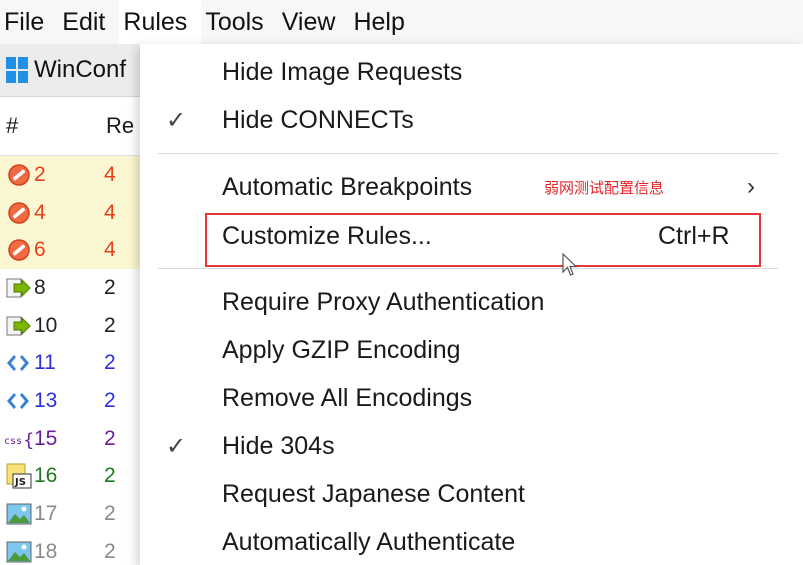 This screenshot has height=565, width=803. Describe the element at coordinates (383, 301) in the screenshot. I see `menu-item-label: Require Proxy Authentication` at that location.